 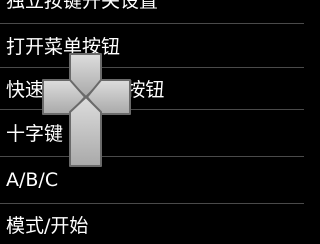 I want to click on menu-item-label: 打开菜单按钮, so click(x=63, y=46).